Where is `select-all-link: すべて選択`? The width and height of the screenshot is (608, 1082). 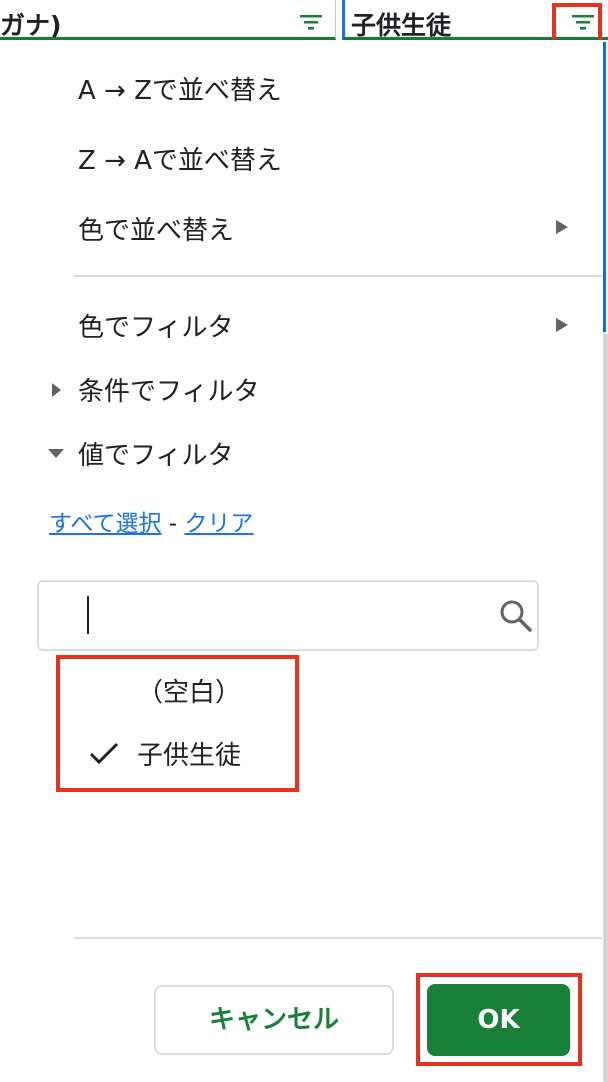 select-all-link: すべて選択 is located at coordinates (105, 524).